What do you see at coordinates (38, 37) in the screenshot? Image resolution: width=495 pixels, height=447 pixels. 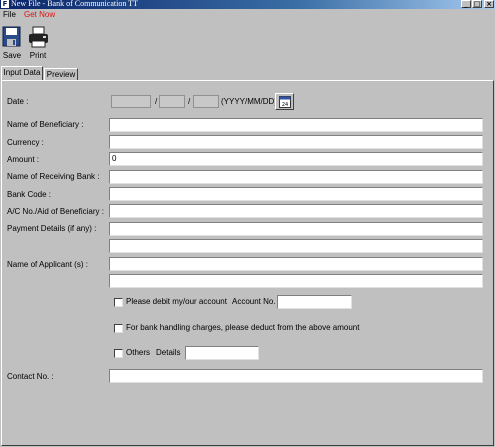 I see `printer-icon` at bounding box center [38, 37].